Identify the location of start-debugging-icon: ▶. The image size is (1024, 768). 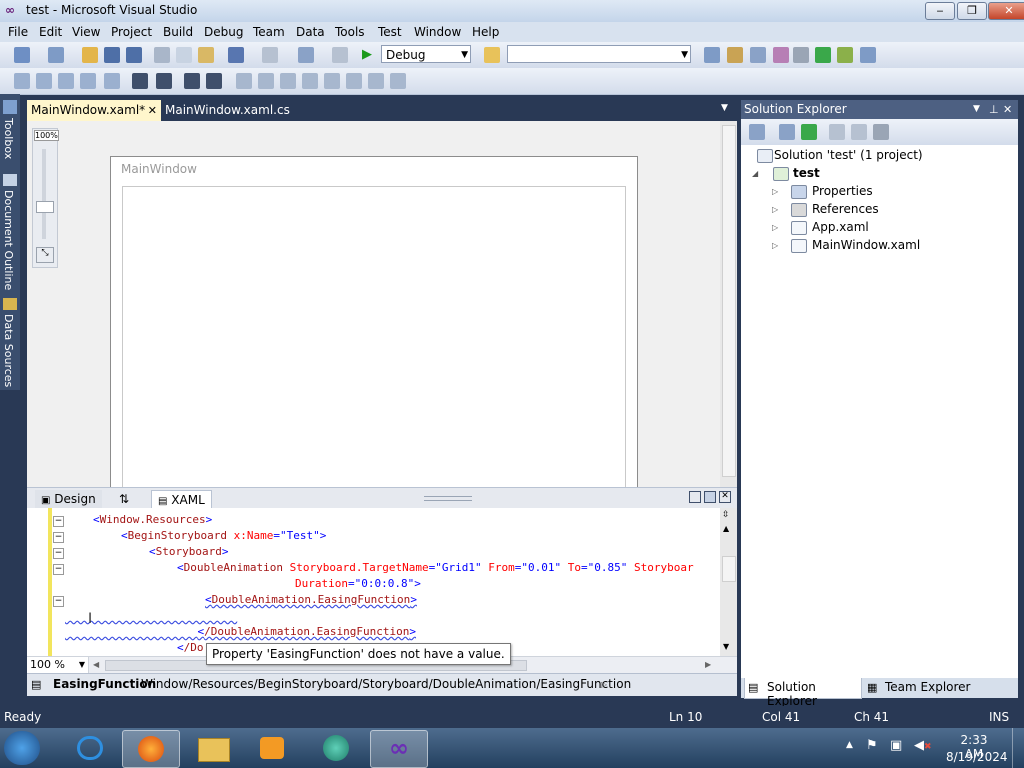
(367, 54).